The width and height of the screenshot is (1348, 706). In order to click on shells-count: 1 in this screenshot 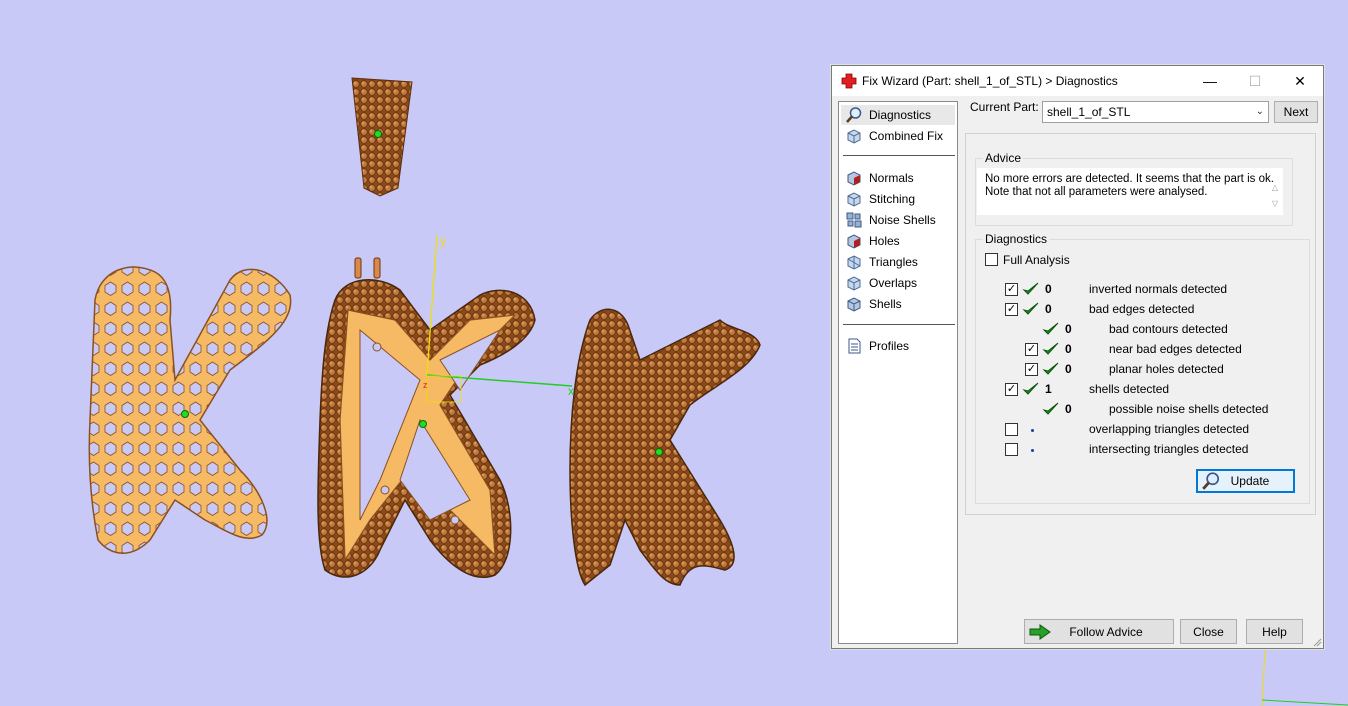, I will do `click(1048, 389)`.